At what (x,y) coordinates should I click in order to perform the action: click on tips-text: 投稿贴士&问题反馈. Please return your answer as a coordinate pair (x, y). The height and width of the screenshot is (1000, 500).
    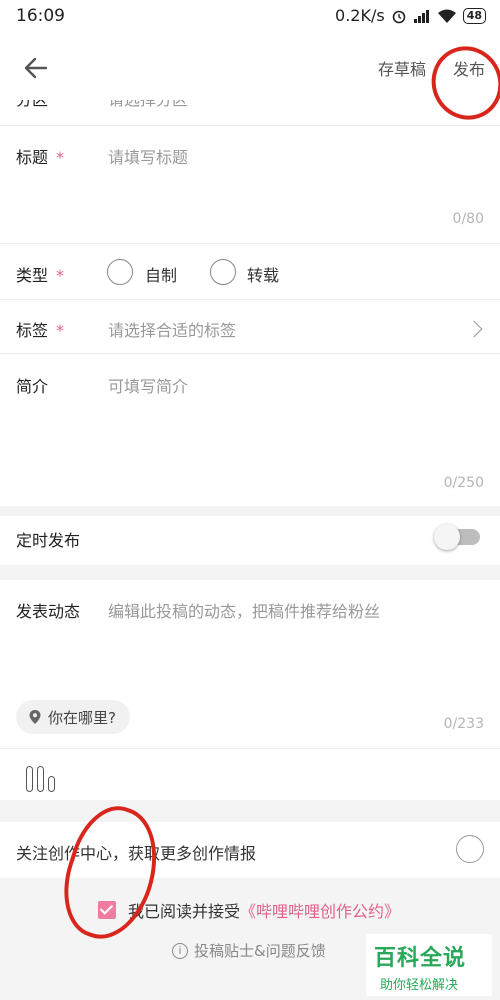
    Looking at the image, I should click on (260, 951).